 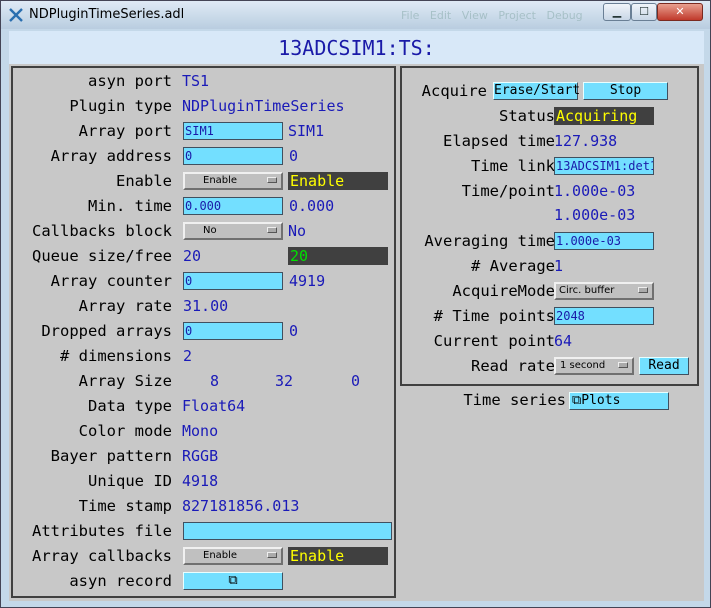 I want to click on attributes-file-input, so click(x=287, y=531).